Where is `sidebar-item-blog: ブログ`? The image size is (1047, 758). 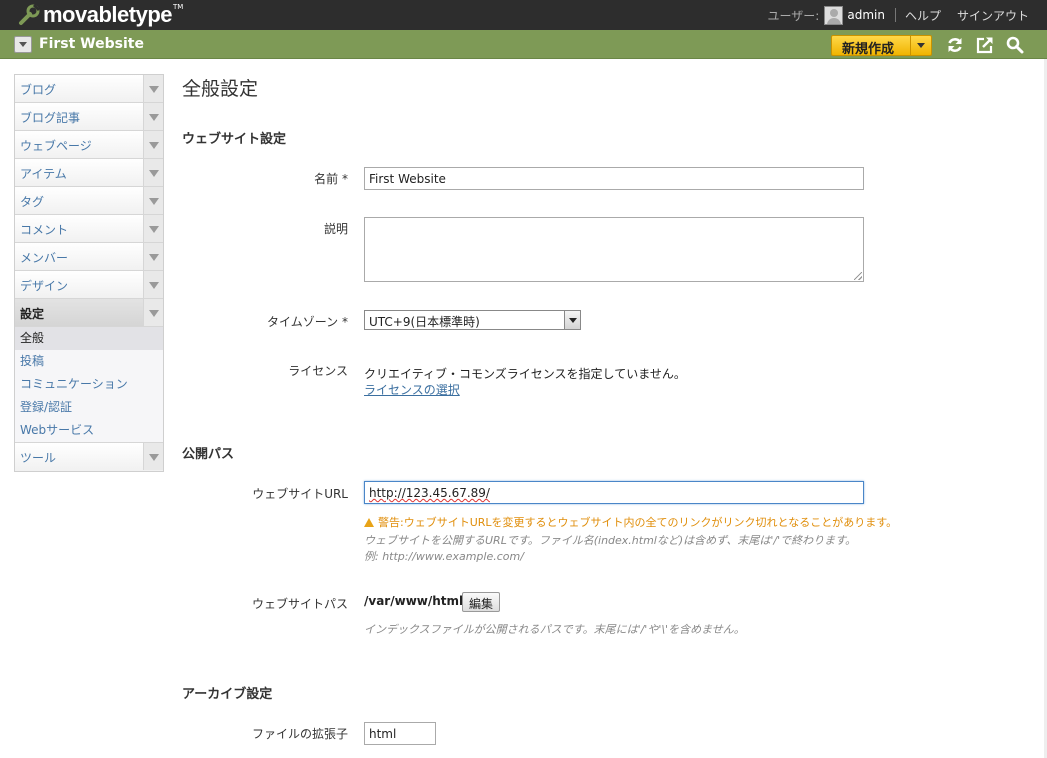 sidebar-item-blog: ブログ is located at coordinates (89, 89).